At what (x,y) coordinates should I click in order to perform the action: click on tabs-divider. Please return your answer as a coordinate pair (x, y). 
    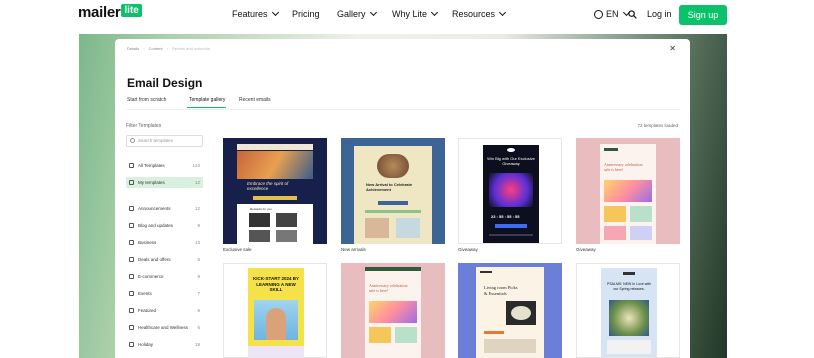
    Looking at the image, I should click on (403, 109).